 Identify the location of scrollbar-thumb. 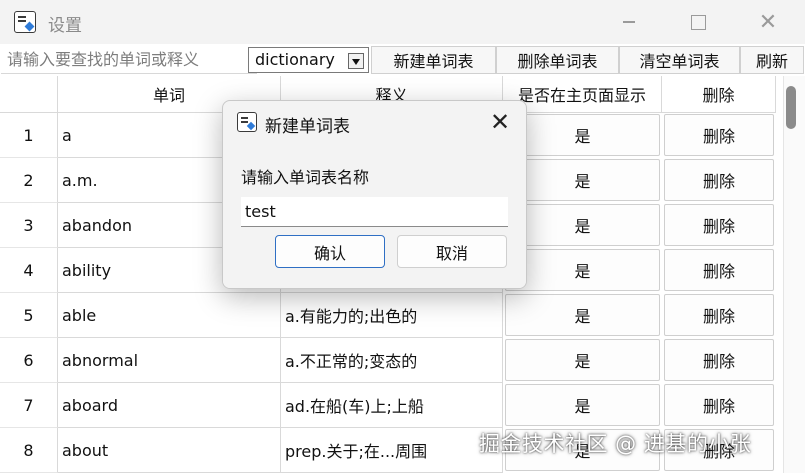
(791, 107).